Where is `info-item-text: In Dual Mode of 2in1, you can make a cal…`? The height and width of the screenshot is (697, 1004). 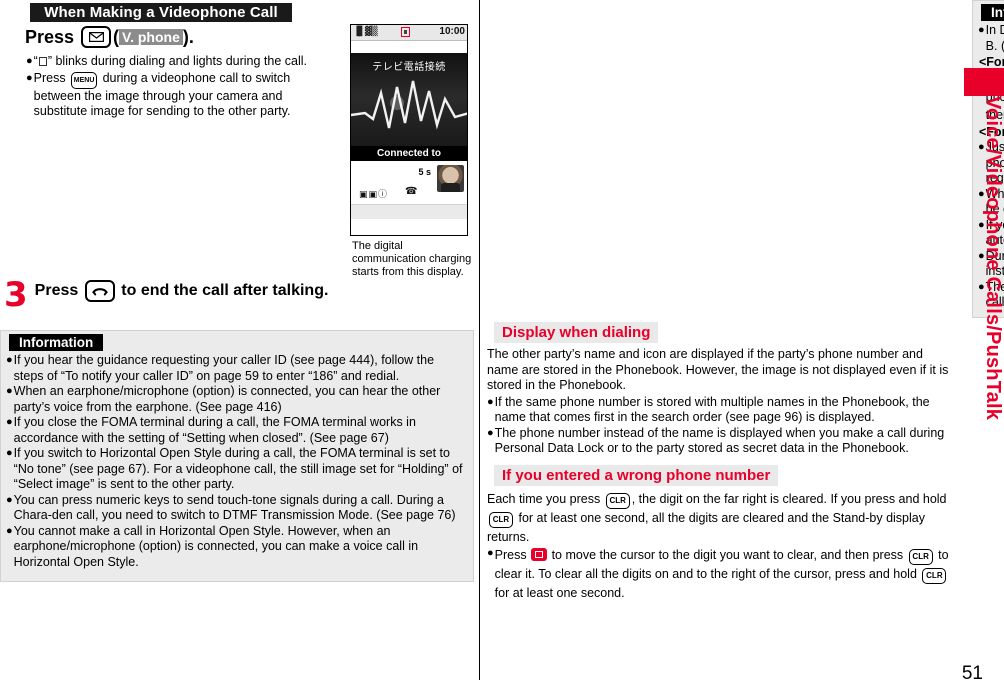
info-item-text: In Dual Mode of 2in1, you can make a cal… is located at coordinates (994, 38).